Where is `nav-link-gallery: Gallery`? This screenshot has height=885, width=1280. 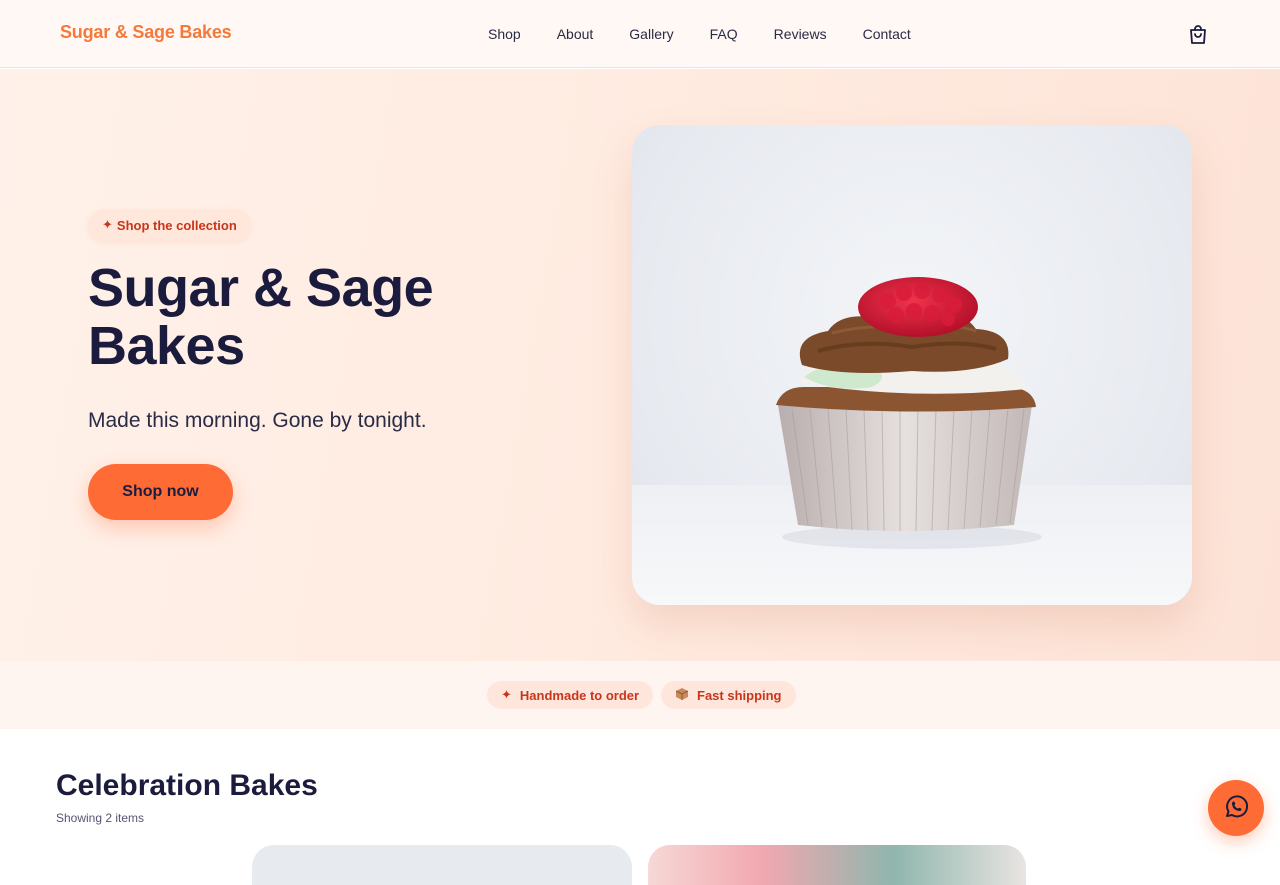
nav-link-gallery: Gallery is located at coordinates (651, 34).